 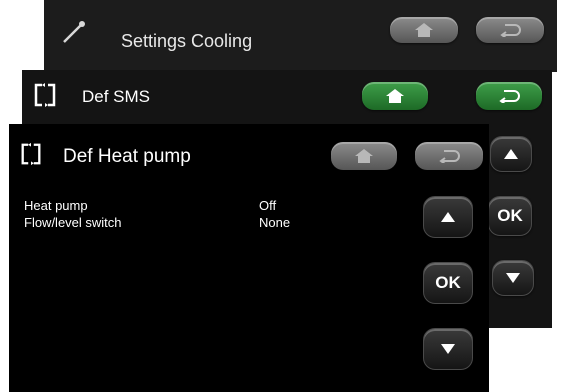 What do you see at coordinates (174, 206) in the screenshot?
I see `setting-row-heat-pump: Heat pump Off` at bounding box center [174, 206].